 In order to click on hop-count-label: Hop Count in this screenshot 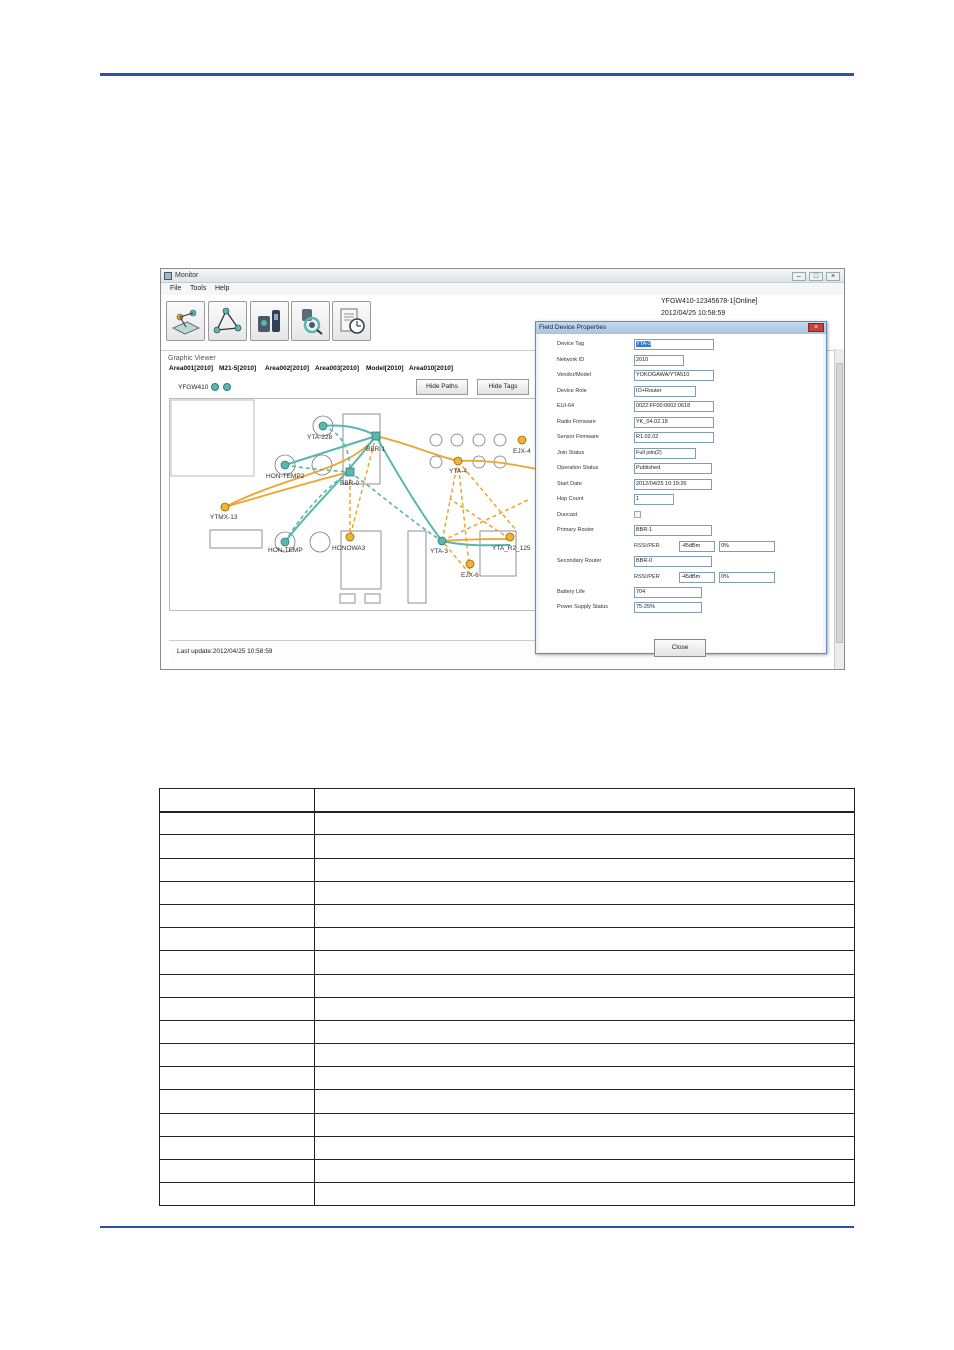, I will do `click(570, 499)`.